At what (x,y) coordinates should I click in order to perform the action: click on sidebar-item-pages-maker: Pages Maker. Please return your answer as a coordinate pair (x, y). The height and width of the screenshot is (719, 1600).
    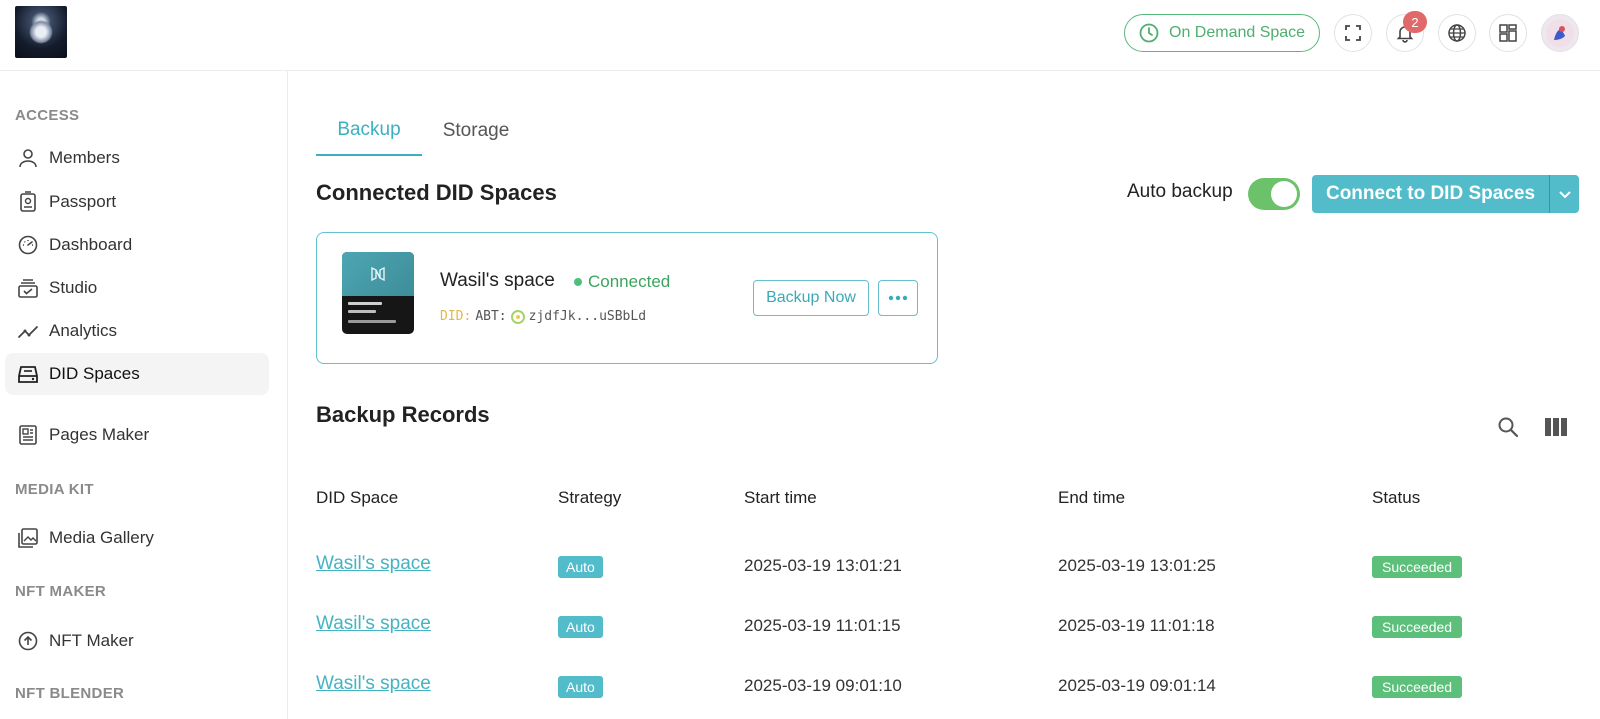
    Looking at the image, I should click on (137, 435).